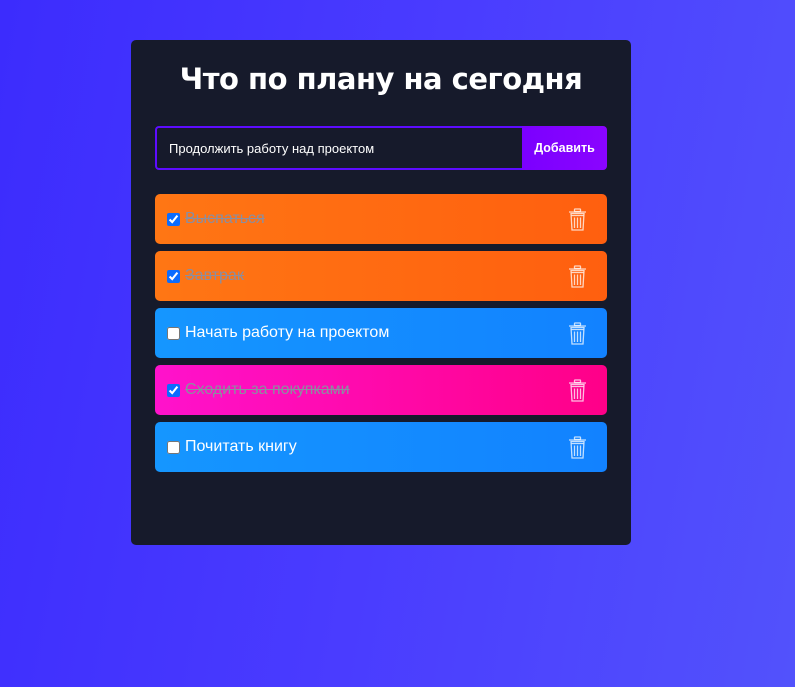  What do you see at coordinates (381, 390) in the screenshot?
I see `todo-item: Сходить за покупками` at bounding box center [381, 390].